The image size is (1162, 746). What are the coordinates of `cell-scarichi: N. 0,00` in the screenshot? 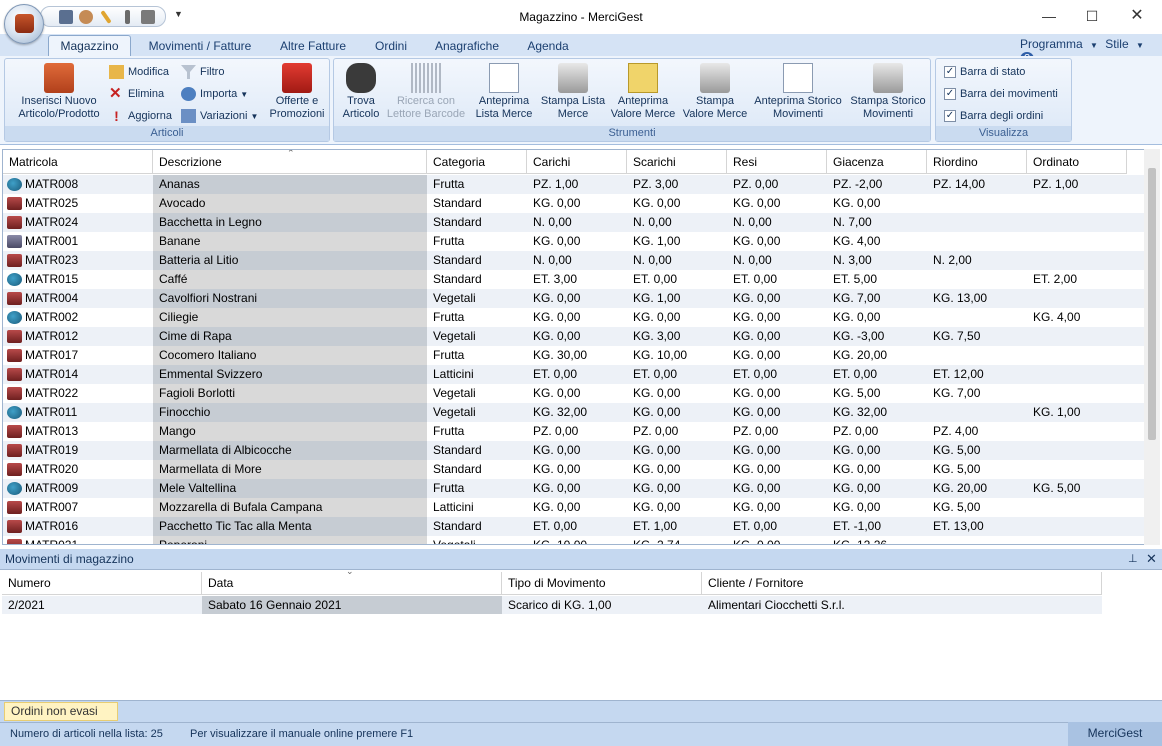 It's located at (677, 222).